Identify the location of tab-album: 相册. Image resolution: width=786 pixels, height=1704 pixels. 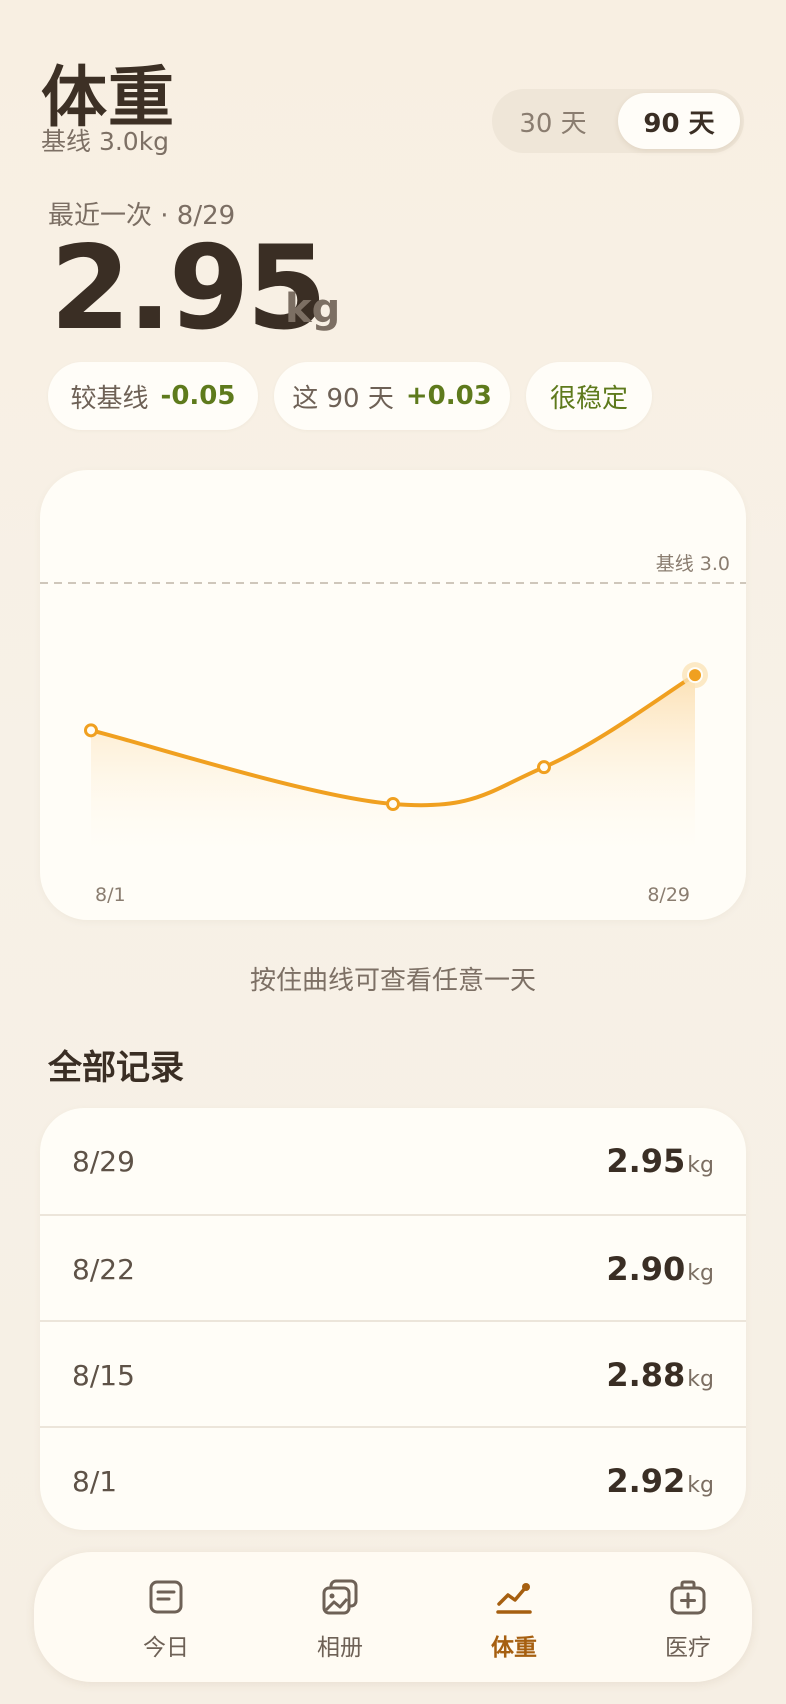
(340, 1617).